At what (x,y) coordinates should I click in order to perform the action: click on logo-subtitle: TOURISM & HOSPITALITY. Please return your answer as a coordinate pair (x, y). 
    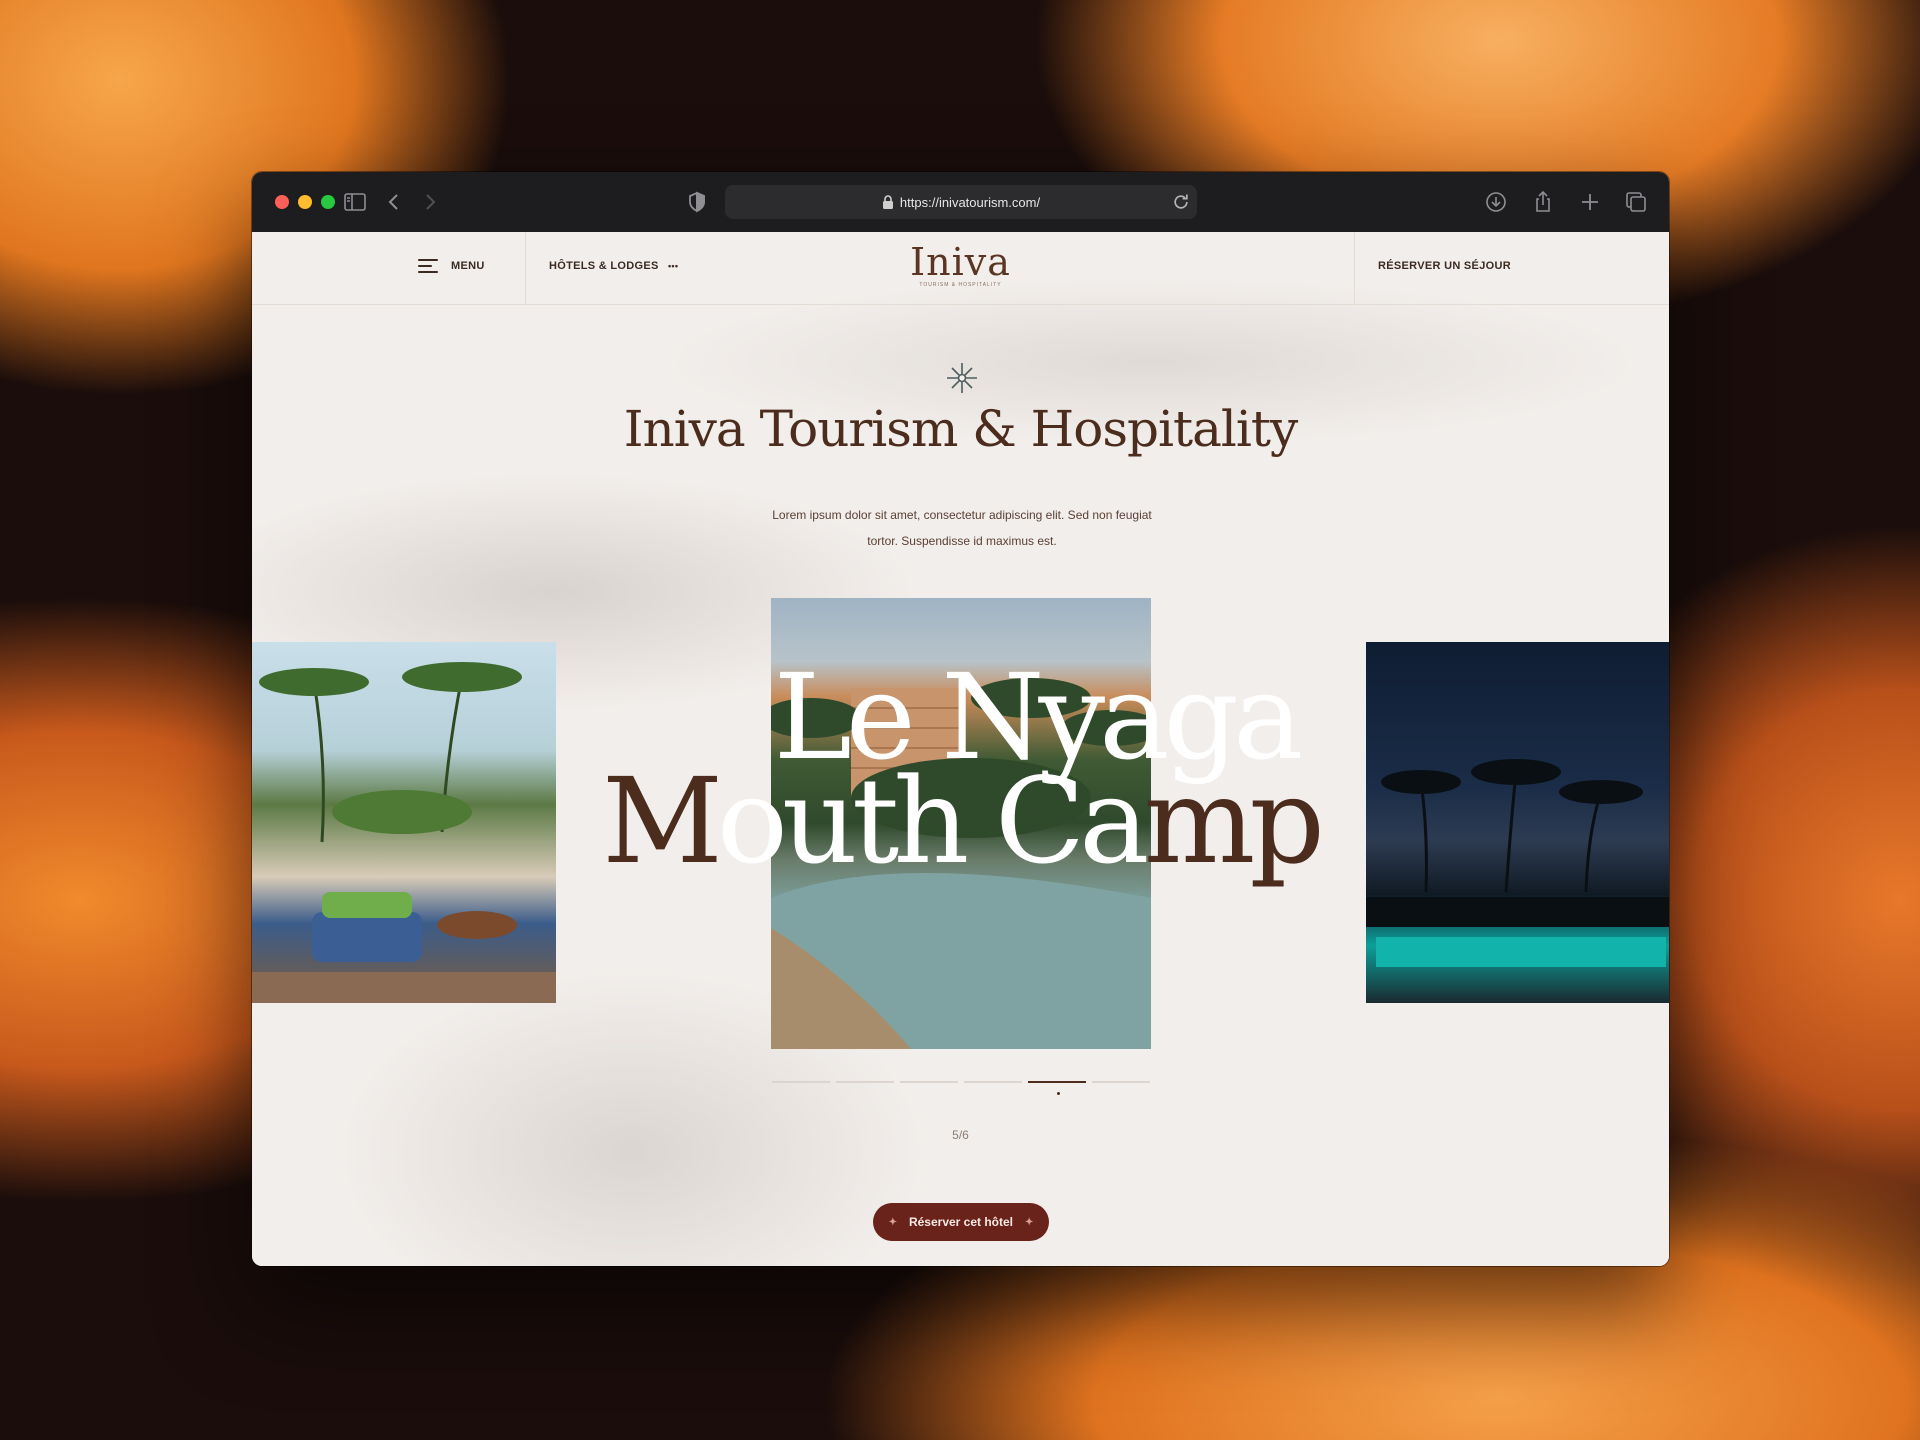
    Looking at the image, I should click on (960, 285).